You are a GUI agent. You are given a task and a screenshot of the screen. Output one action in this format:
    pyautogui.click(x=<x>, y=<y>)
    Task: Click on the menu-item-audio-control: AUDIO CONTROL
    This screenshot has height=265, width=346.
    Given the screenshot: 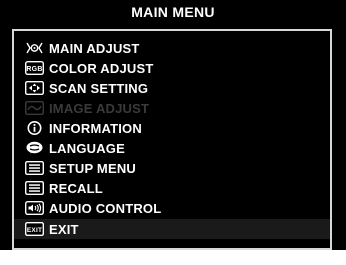 What is the action you would take?
    pyautogui.click(x=172, y=208)
    